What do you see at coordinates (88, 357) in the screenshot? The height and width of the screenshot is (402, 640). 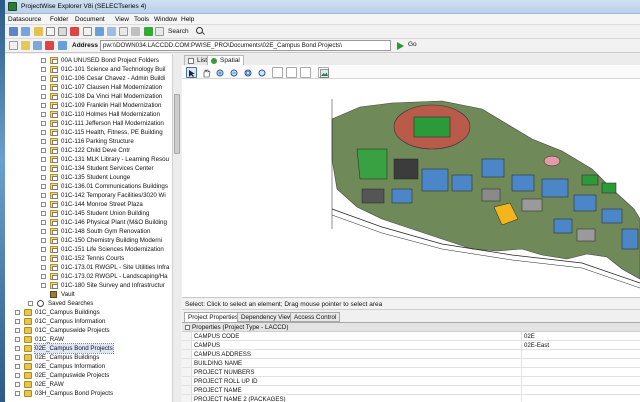 I see `tree-item: 02E_Campus Buildings` at bounding box center [88, 357].